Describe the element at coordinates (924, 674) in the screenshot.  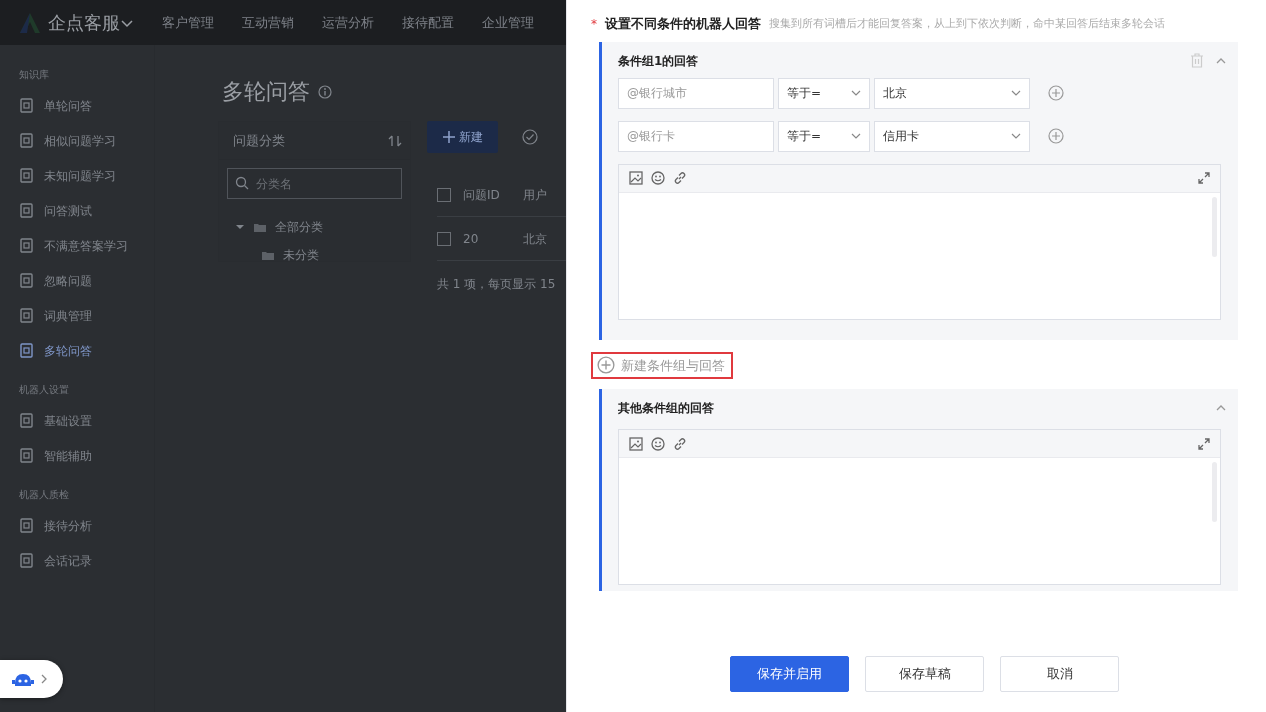
I see `form-button: 保存草稿` at that location.